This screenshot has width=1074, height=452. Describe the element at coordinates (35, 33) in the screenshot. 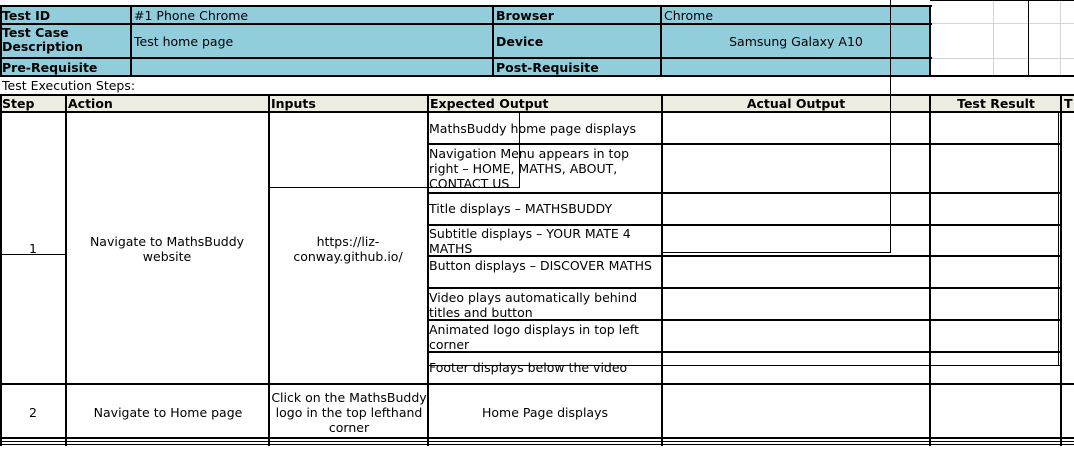

I see `description-label-line1: Test Case` at that location.